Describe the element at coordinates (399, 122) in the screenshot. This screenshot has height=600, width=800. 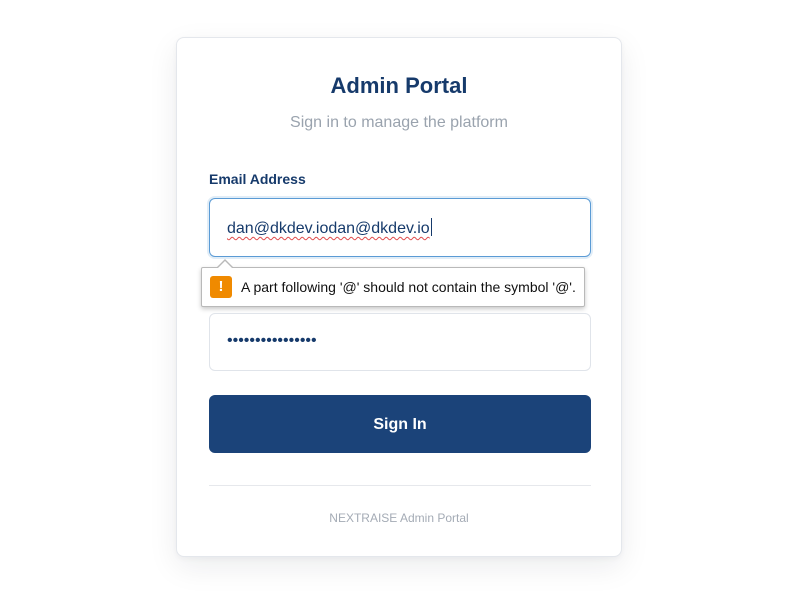
I see `page-subtitle: Sign in to manage the platform` at that location.